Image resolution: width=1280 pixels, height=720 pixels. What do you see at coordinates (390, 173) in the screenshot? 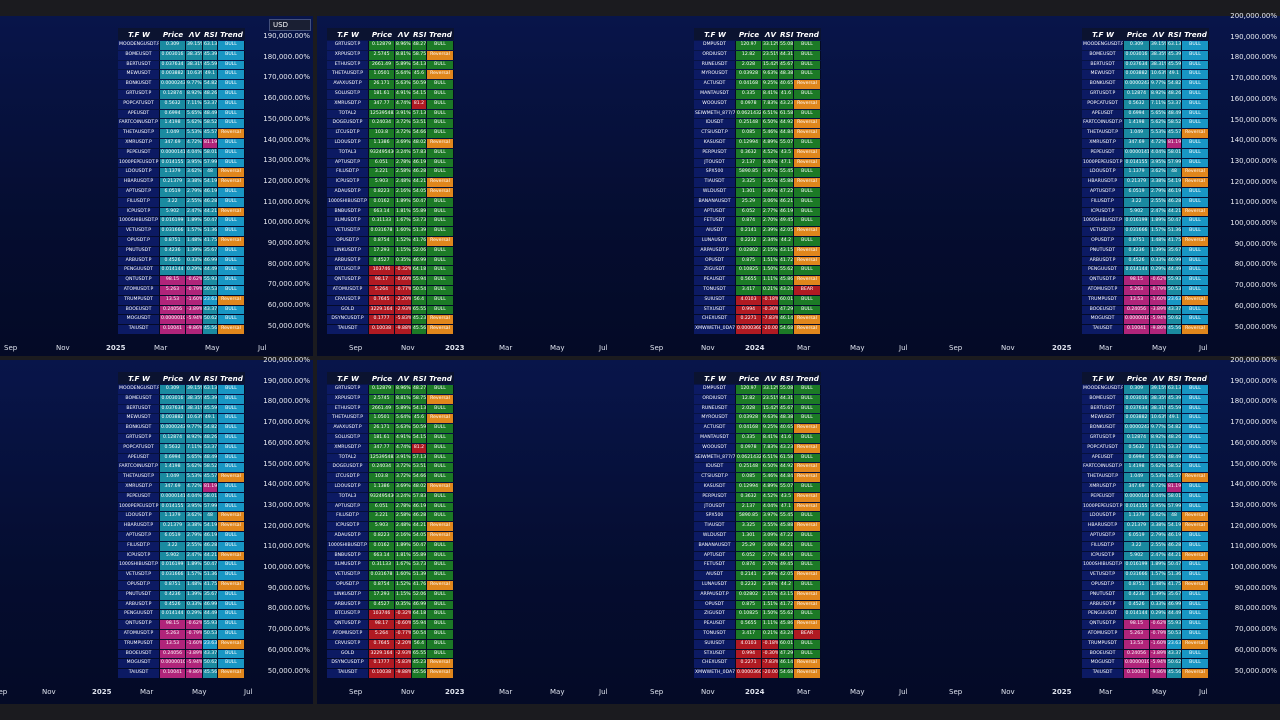
I see `table-row: FILUSDT.P 3.221 2.58% 46.28 BULL` at bounding box center [390, 173].